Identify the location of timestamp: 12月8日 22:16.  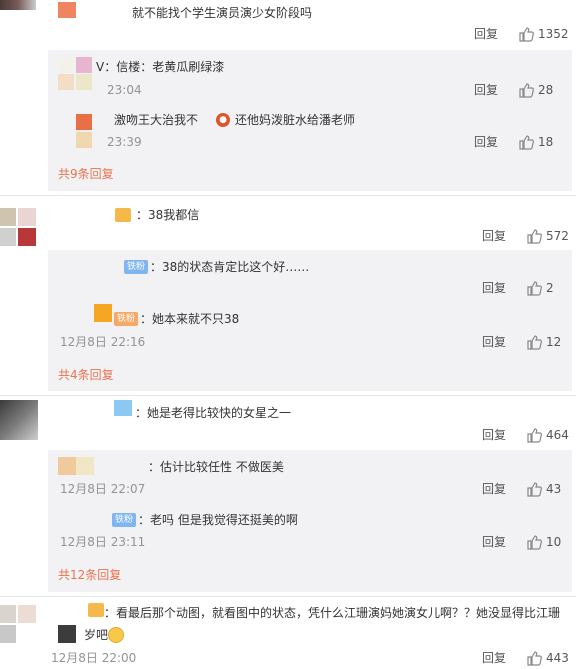
(103, 342).